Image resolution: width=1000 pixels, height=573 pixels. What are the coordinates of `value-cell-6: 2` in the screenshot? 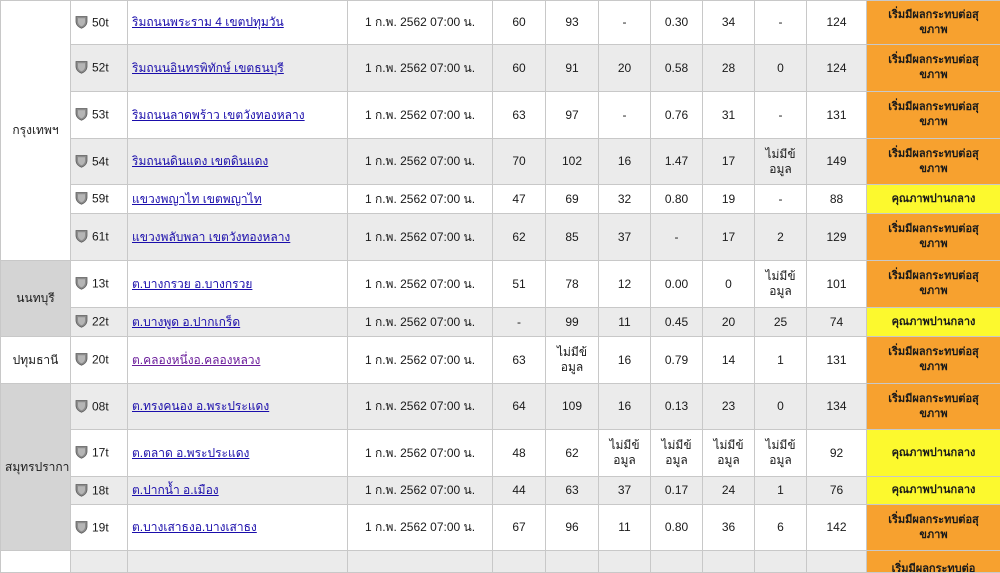 It's located at (781, 237).